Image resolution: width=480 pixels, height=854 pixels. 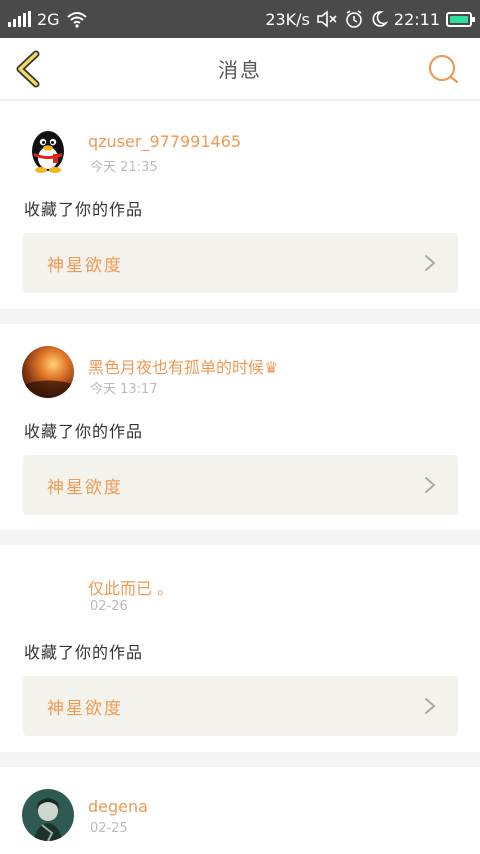 I want to click on message-time: 02-25, so click(x=109, y=828).